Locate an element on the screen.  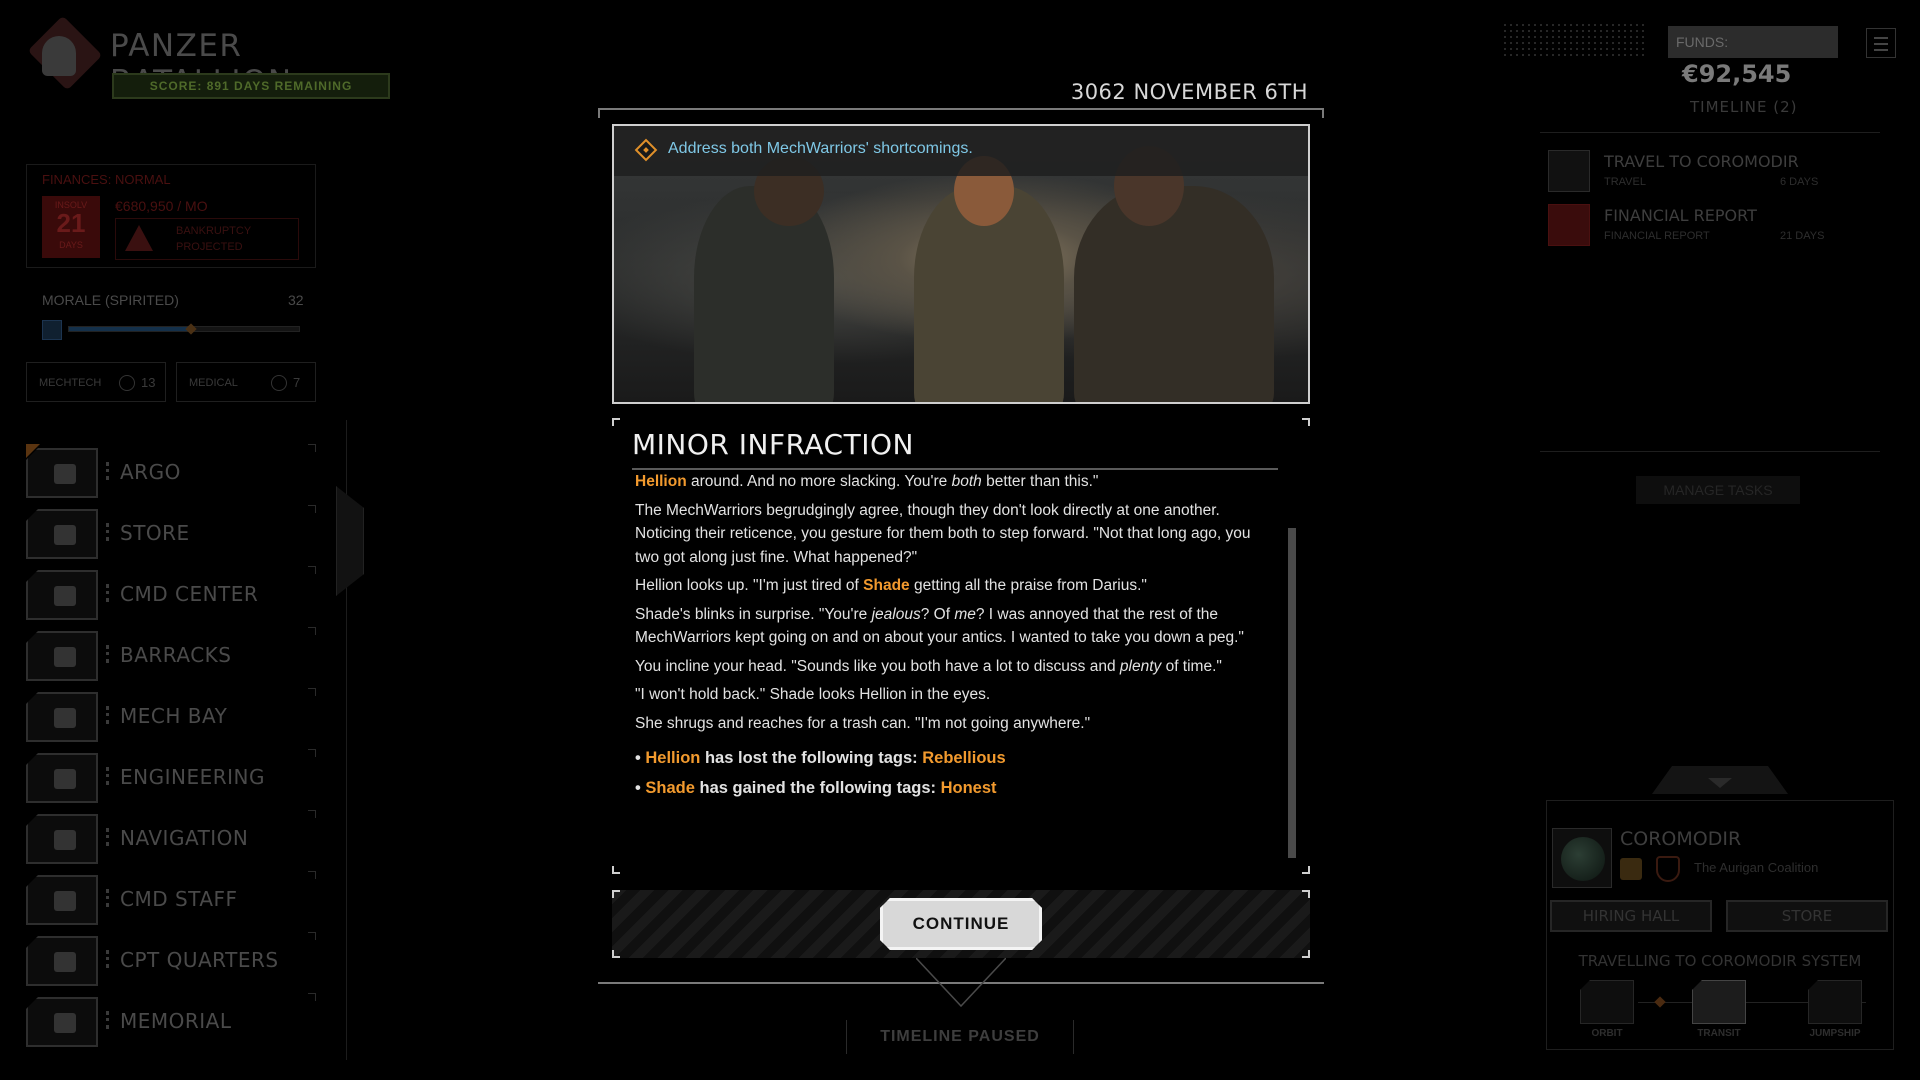
nav-item-navigation: NAVIGATION is located at coordinates (171, 839).